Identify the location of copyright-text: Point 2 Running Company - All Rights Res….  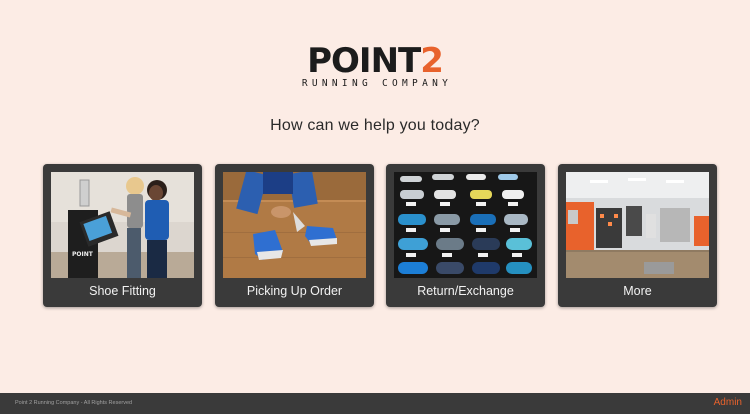
(74, 403).